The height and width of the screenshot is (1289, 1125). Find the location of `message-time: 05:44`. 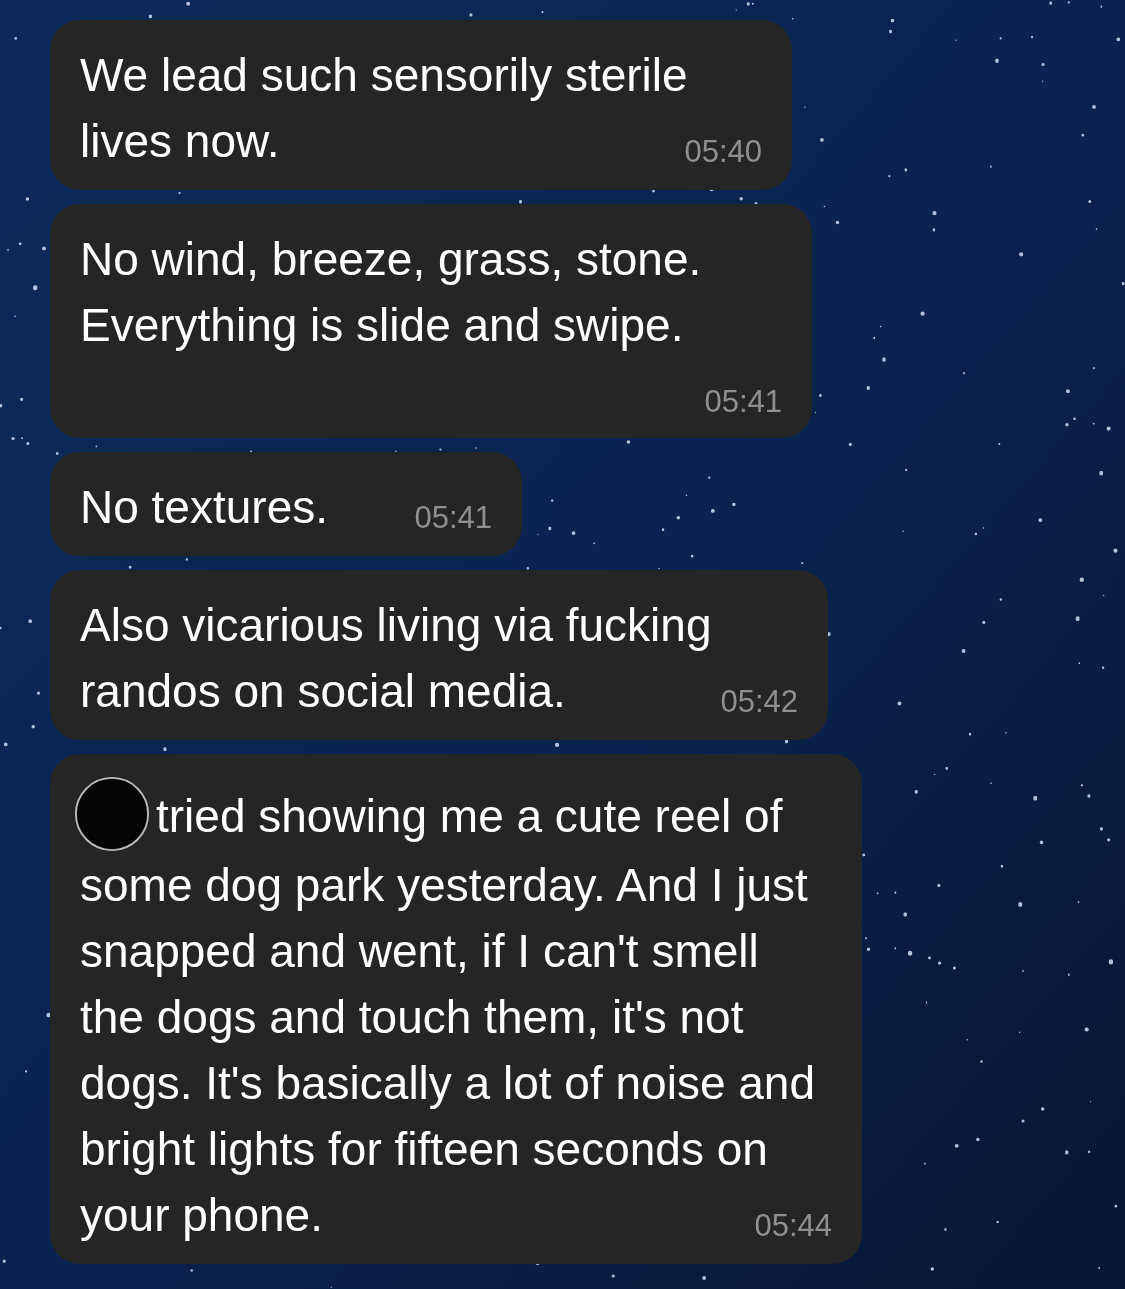

message-time: 05:44 is located at coordinates (793, 1226).